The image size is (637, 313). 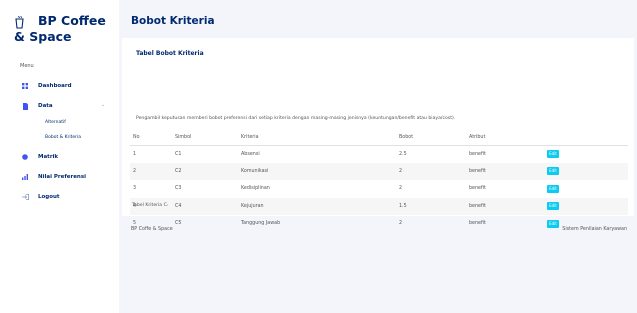 What do you see at coordinates (205, 206) in the screenshot?
I see `cell-simbol: C4` at bounding box center [205, 206].